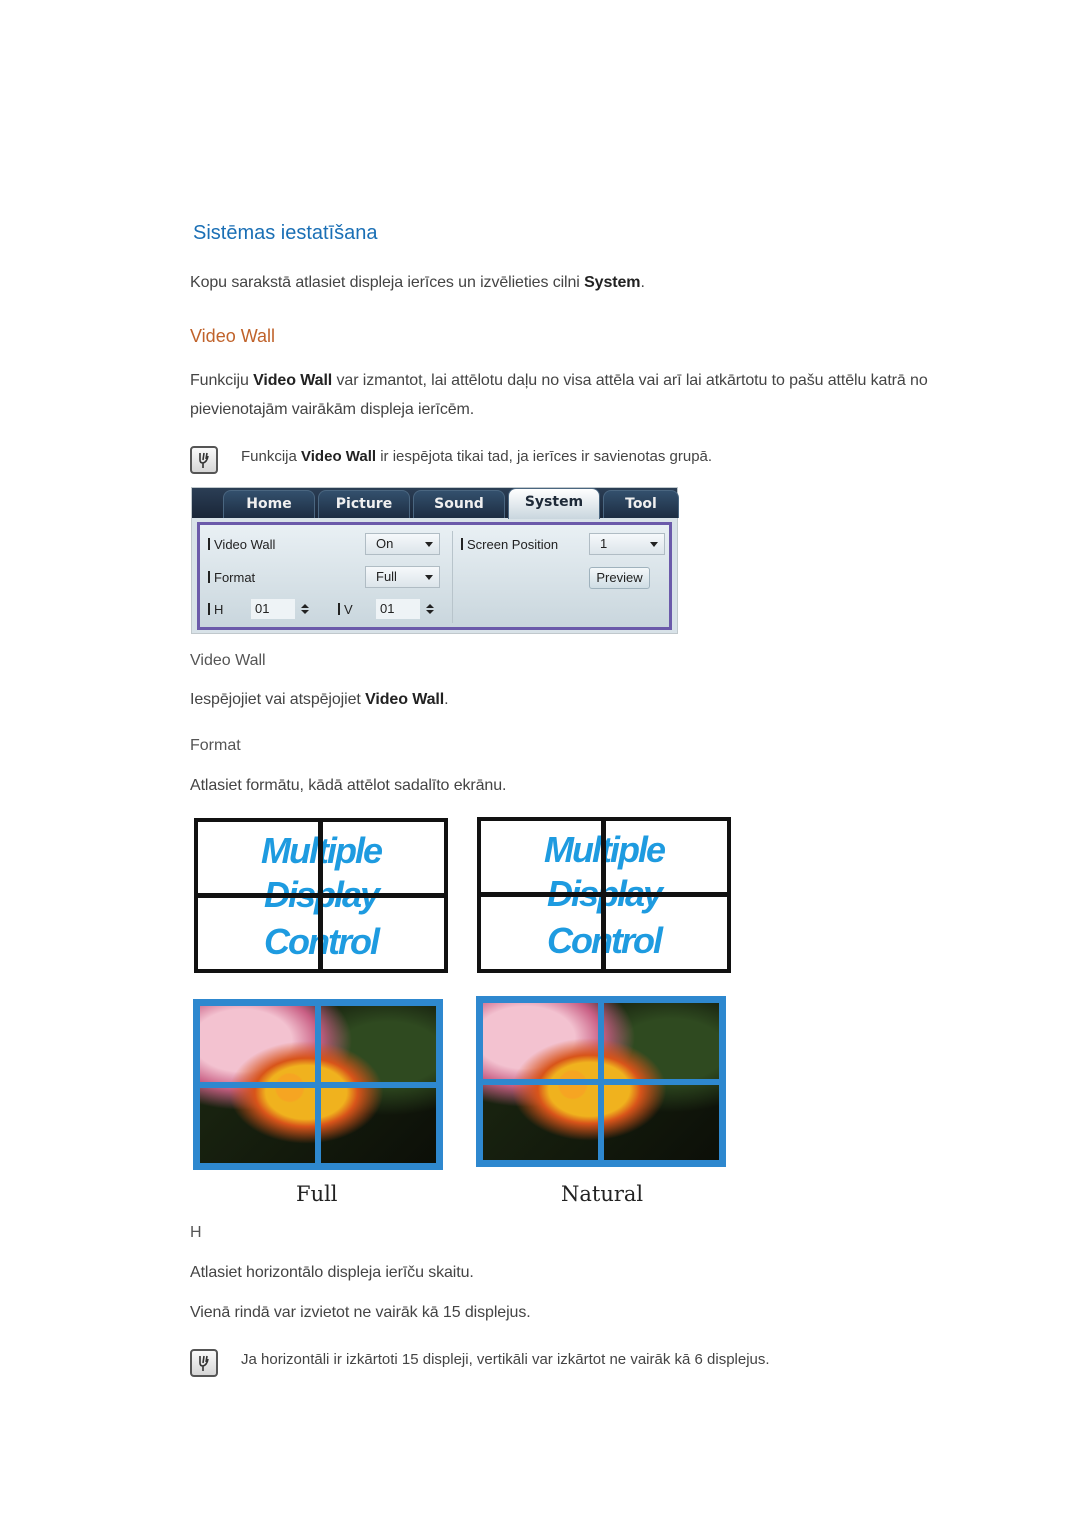  Describe the element at coordinates (228, 660) in the screenshot. I see `video-wall-subheading: Video Wall` at that location.